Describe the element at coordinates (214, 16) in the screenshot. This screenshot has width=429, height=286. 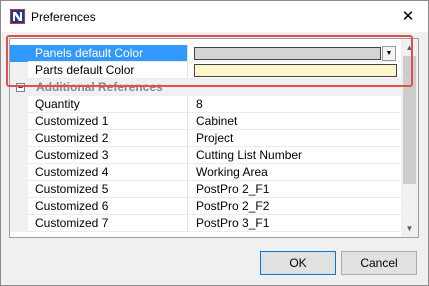
I see `title-bar: Preferences ✕` at that location.